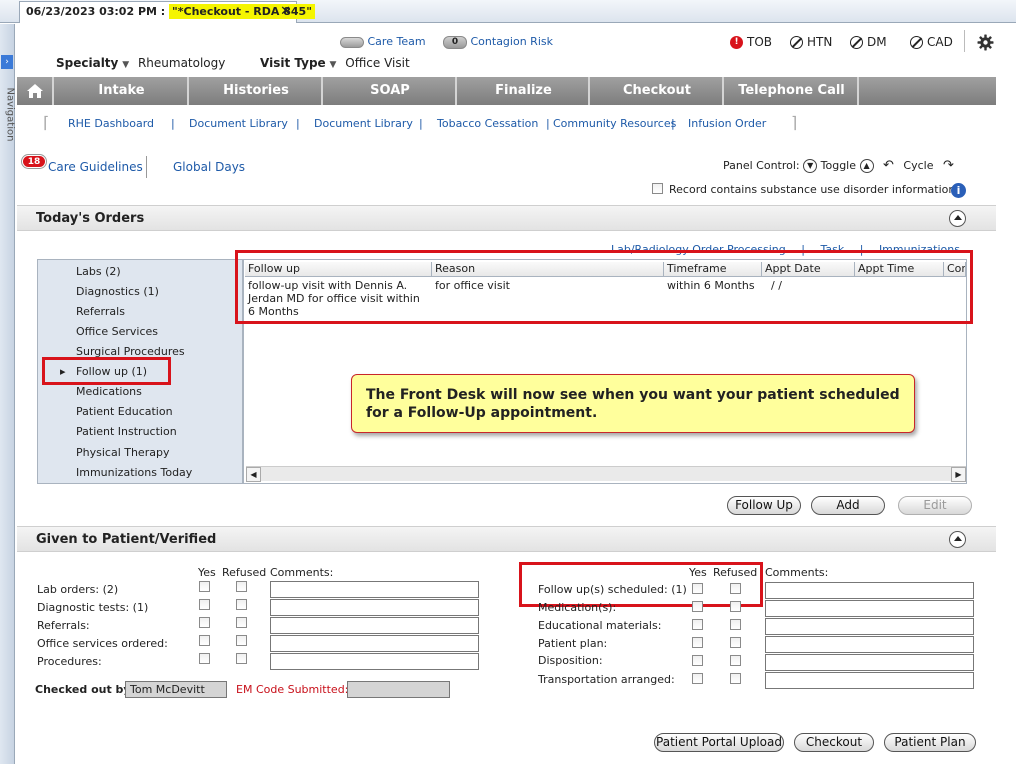  Describe the element at coordinates (869, 626) in the screenshot. I see `educational-comment-field` at that location.